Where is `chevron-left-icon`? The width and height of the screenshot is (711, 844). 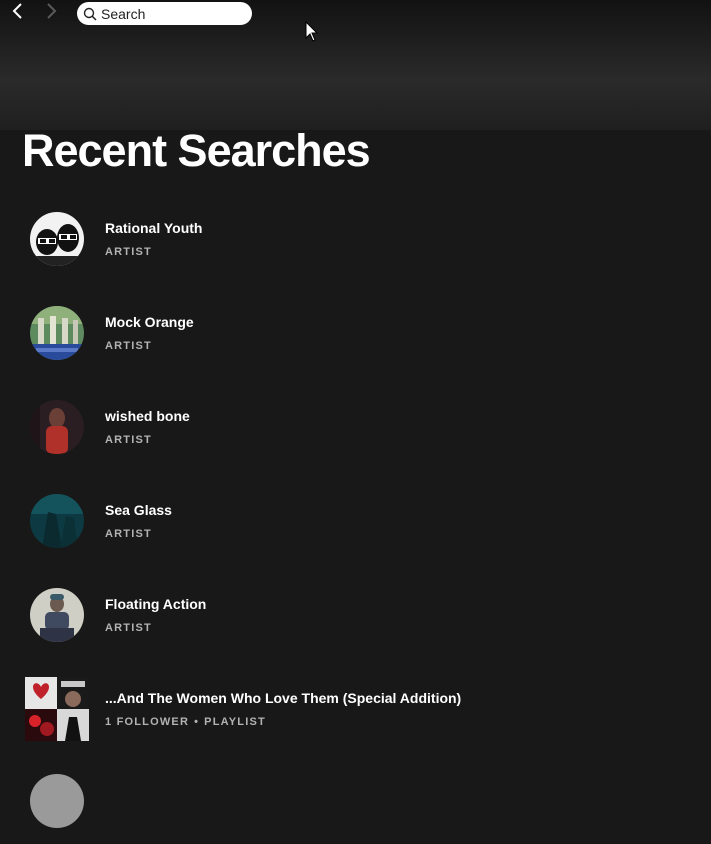
chevron-left-icon is located at coordinates (18, 13).